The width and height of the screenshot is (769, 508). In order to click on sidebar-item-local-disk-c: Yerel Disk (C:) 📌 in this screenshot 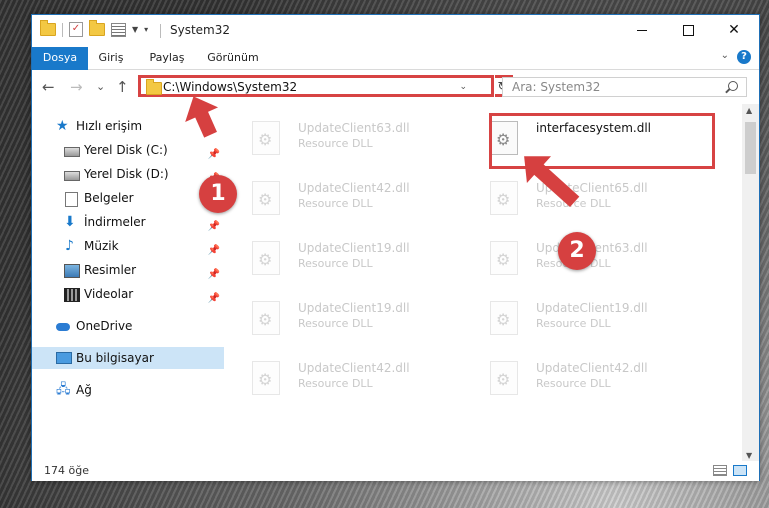, I will do `click(128, 150)`.